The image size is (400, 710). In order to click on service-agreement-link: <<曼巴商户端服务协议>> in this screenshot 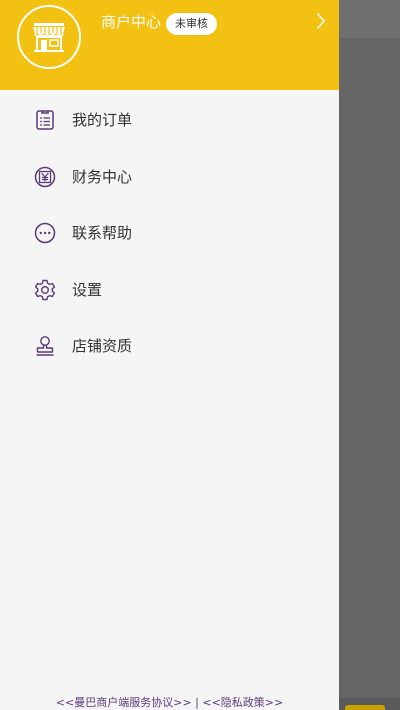, I will do `click(124, 702)`.